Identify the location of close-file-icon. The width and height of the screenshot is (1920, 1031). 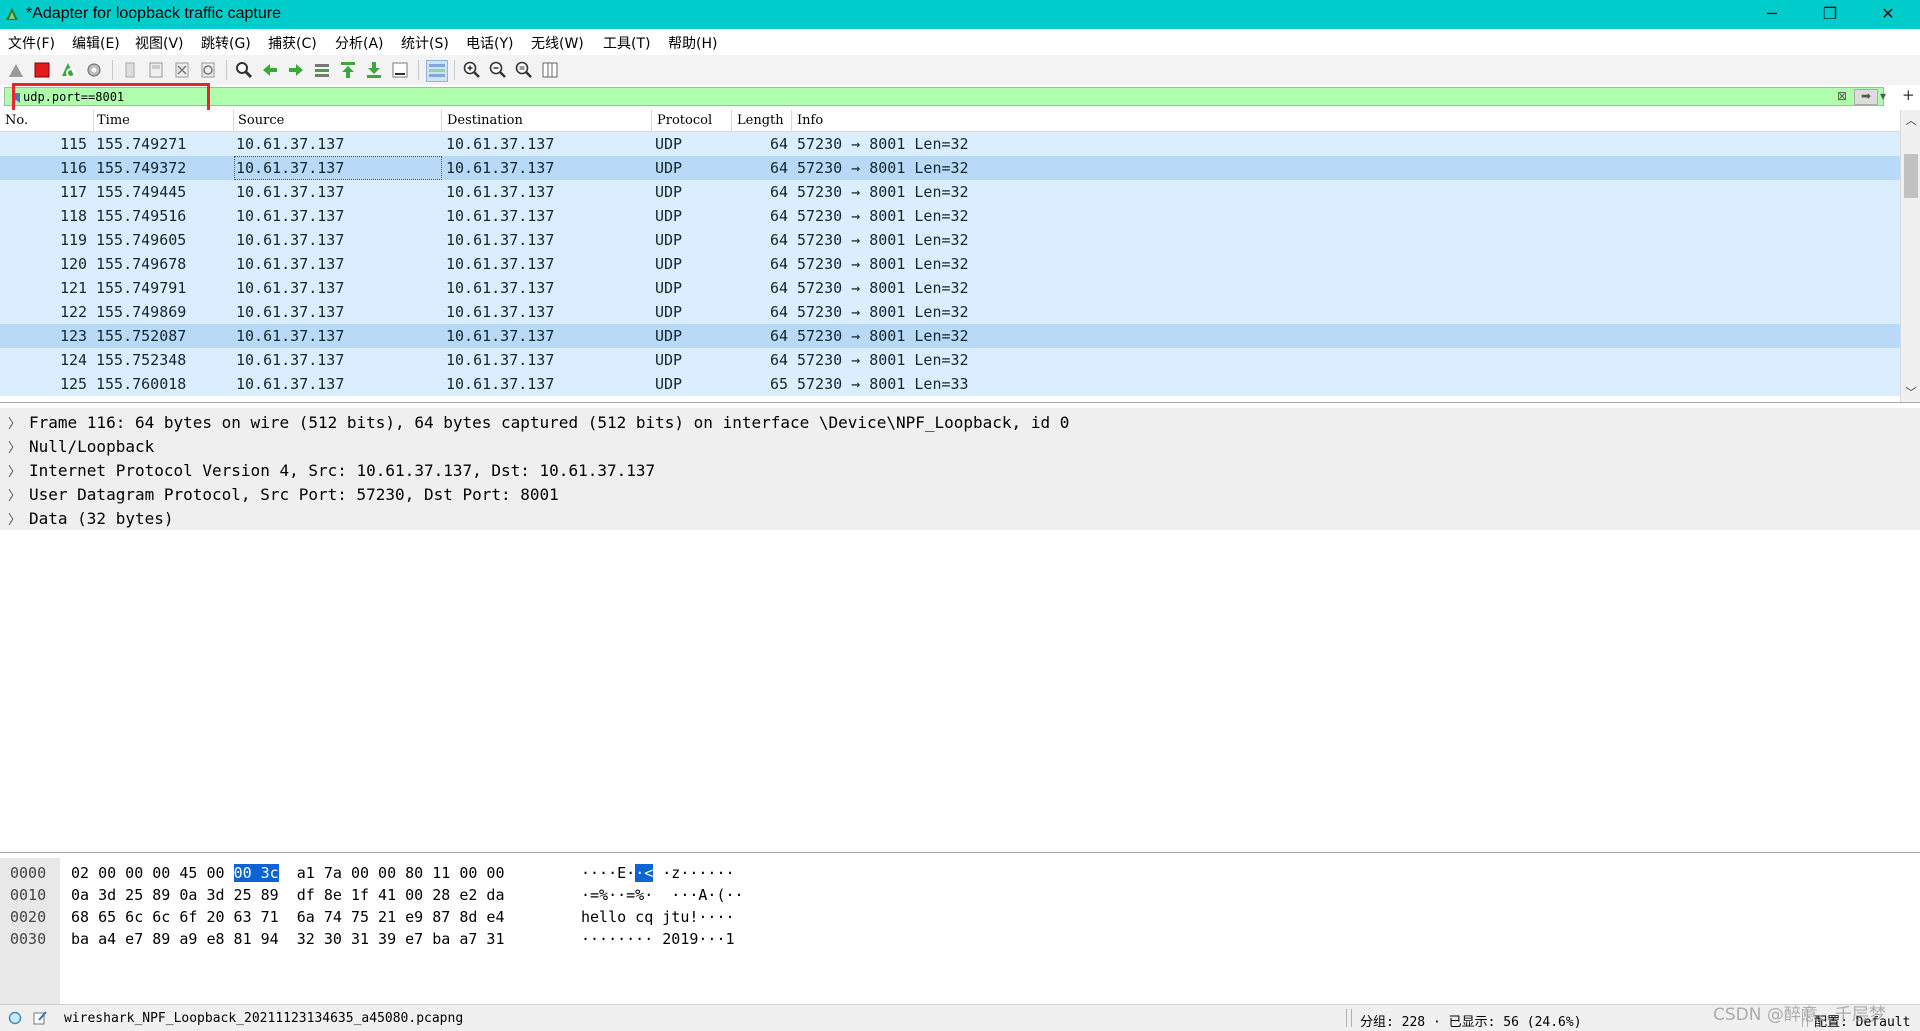
(182, 70).